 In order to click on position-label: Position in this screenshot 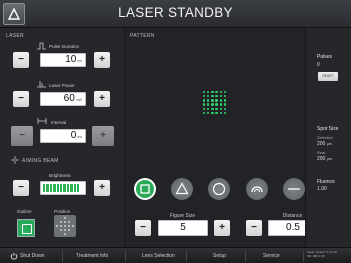, I will do `click(62, 211)`.